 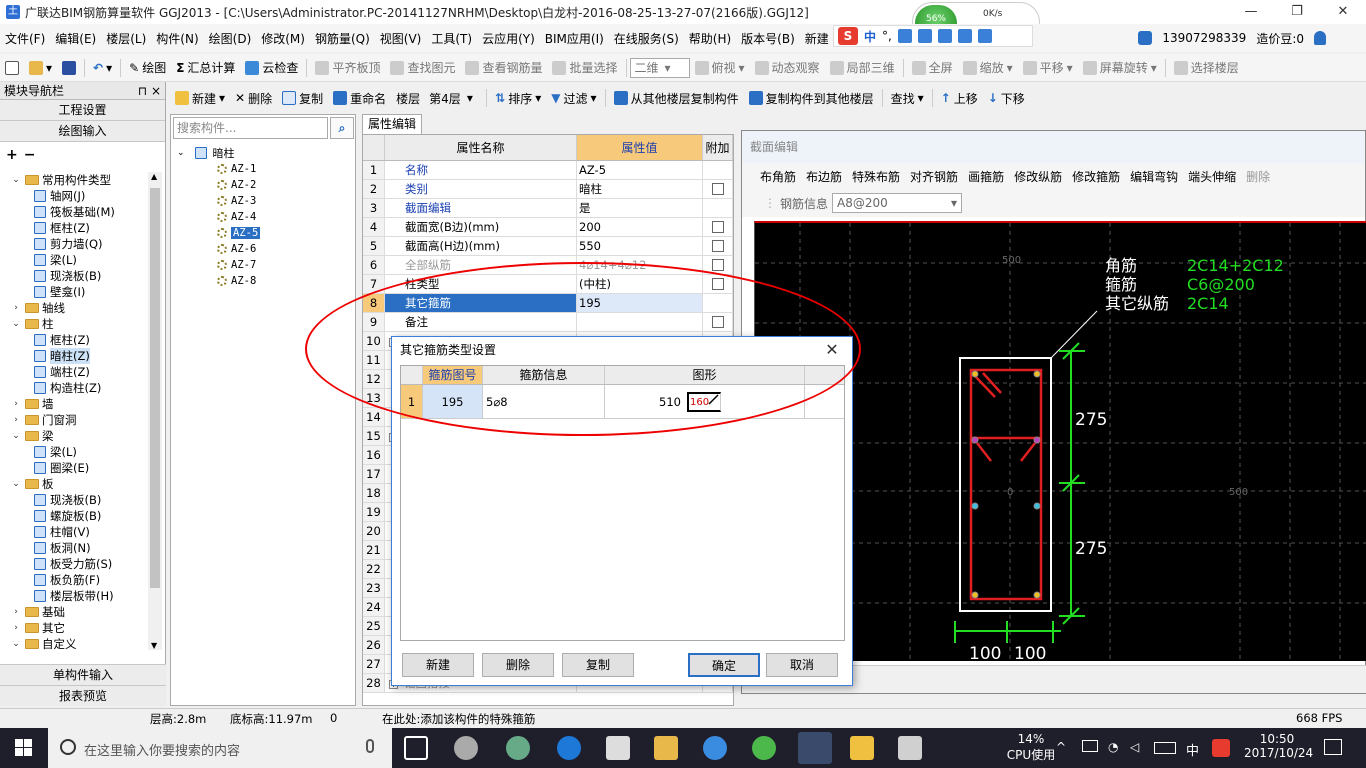 What do you see at coordinates (75, 38) in the screenshot?
I see `menu-edit: 编辑(E)` at bounding box center [75, 38].